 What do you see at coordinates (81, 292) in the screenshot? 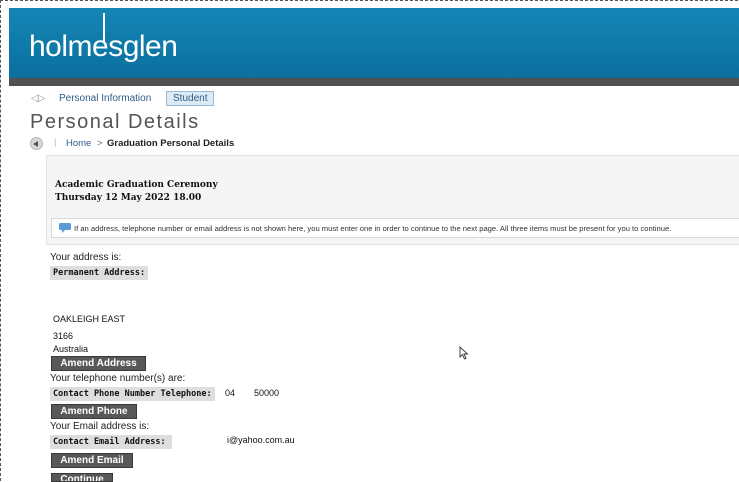
I see `redacted-street` at bounding box center [81, 292].